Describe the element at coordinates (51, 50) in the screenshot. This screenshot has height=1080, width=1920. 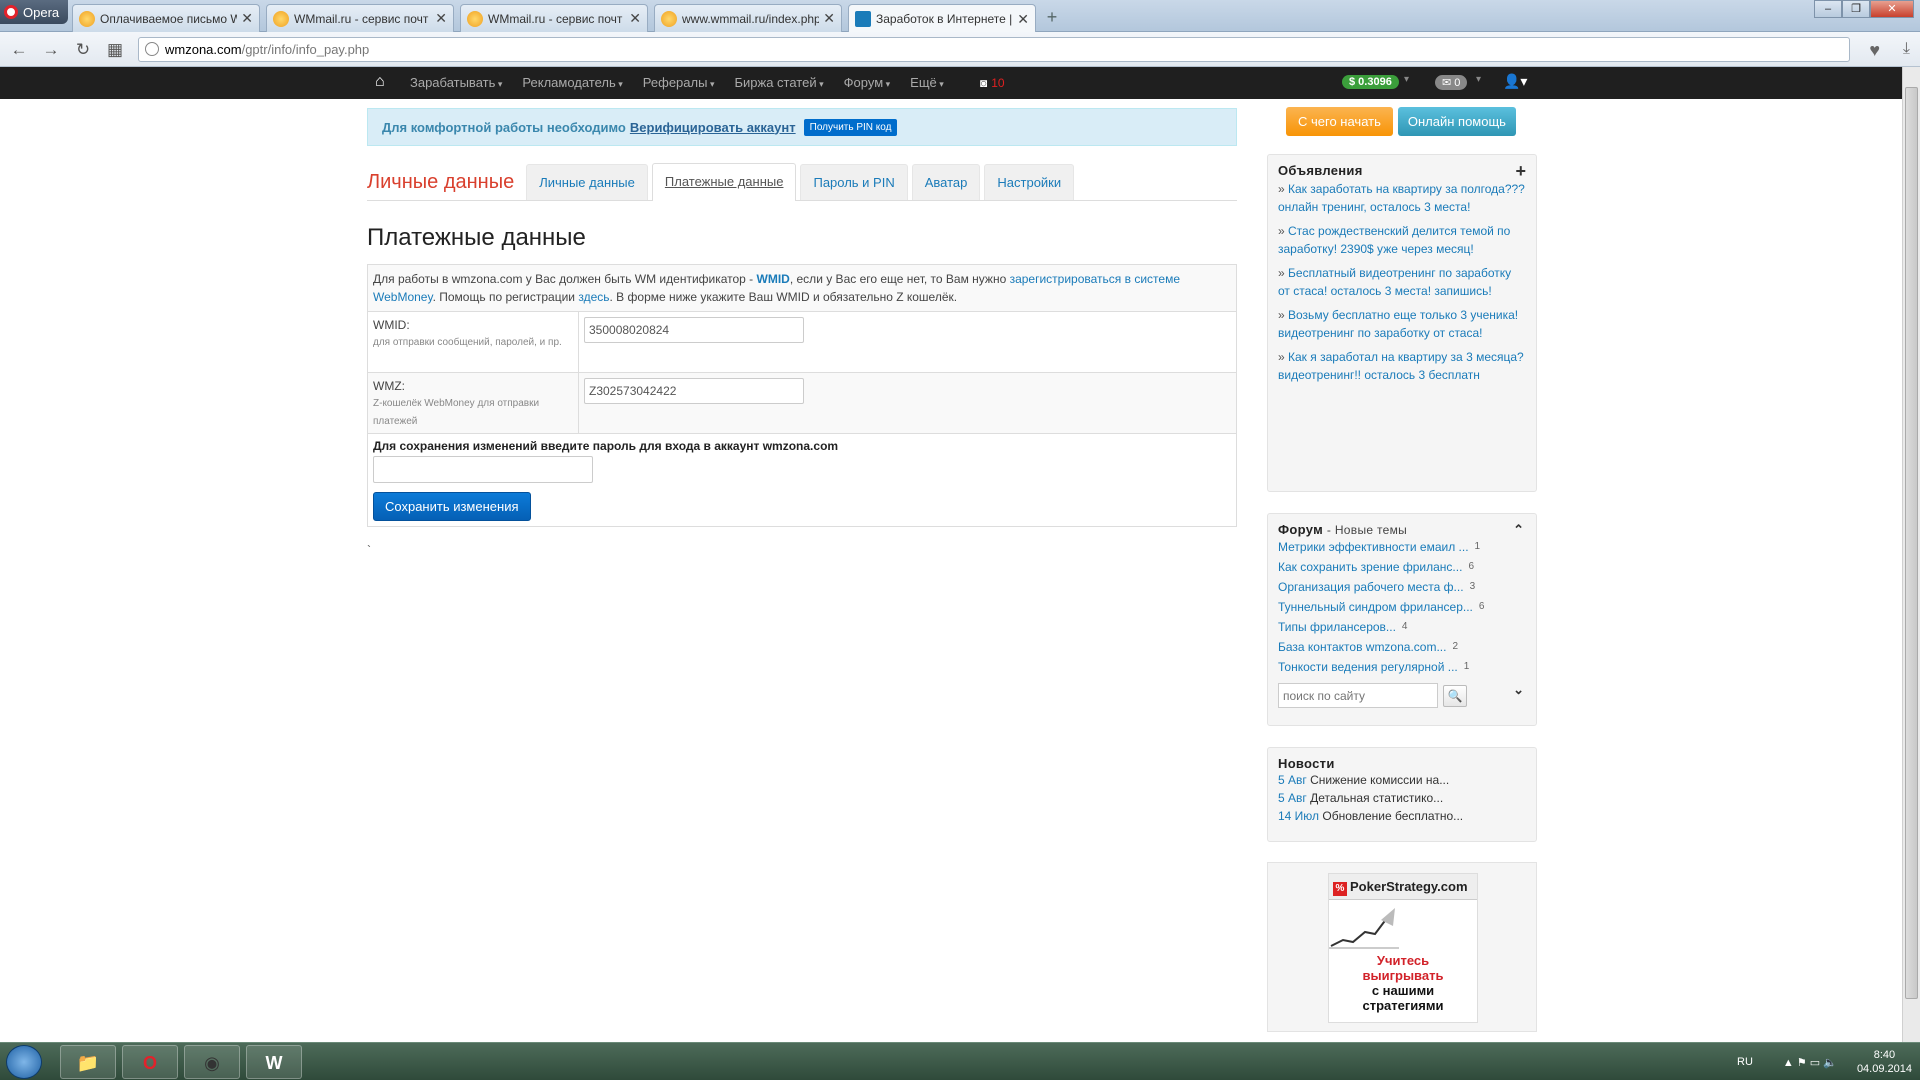
I see `forward-arrow-icon: →` at that location.